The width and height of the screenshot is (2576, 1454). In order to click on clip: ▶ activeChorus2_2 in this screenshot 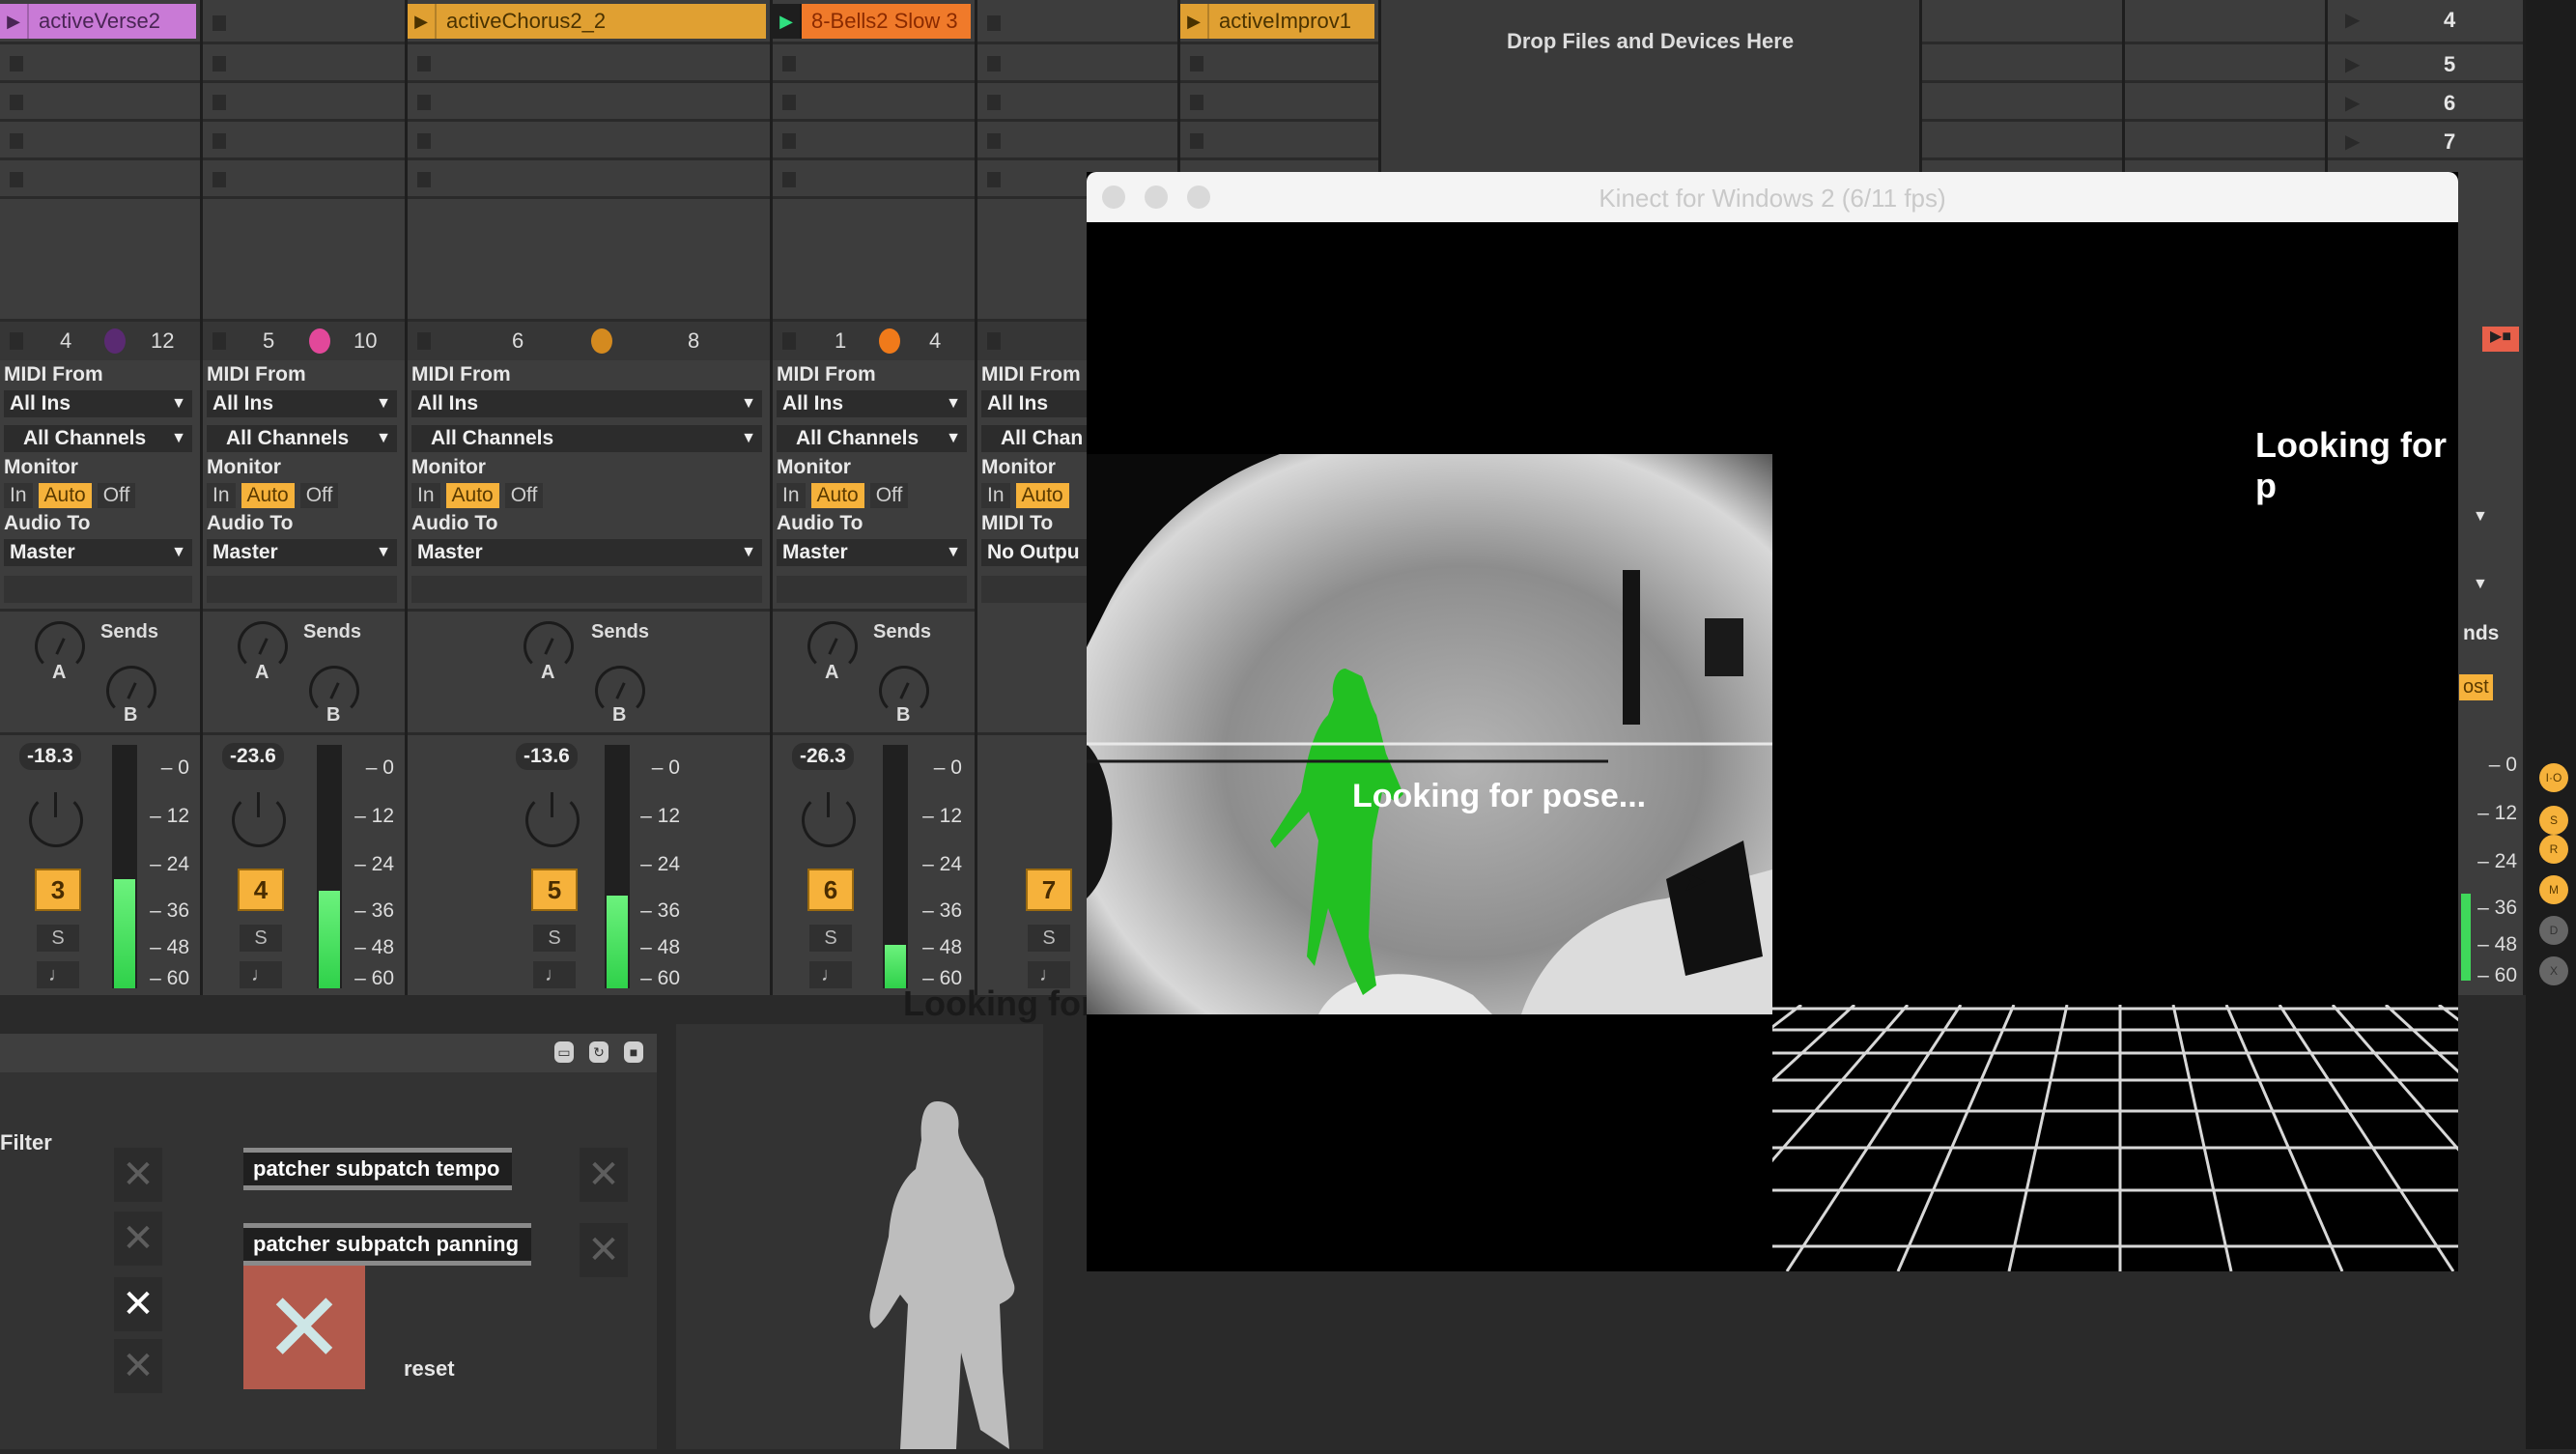, I will do `click(587, 21)`.